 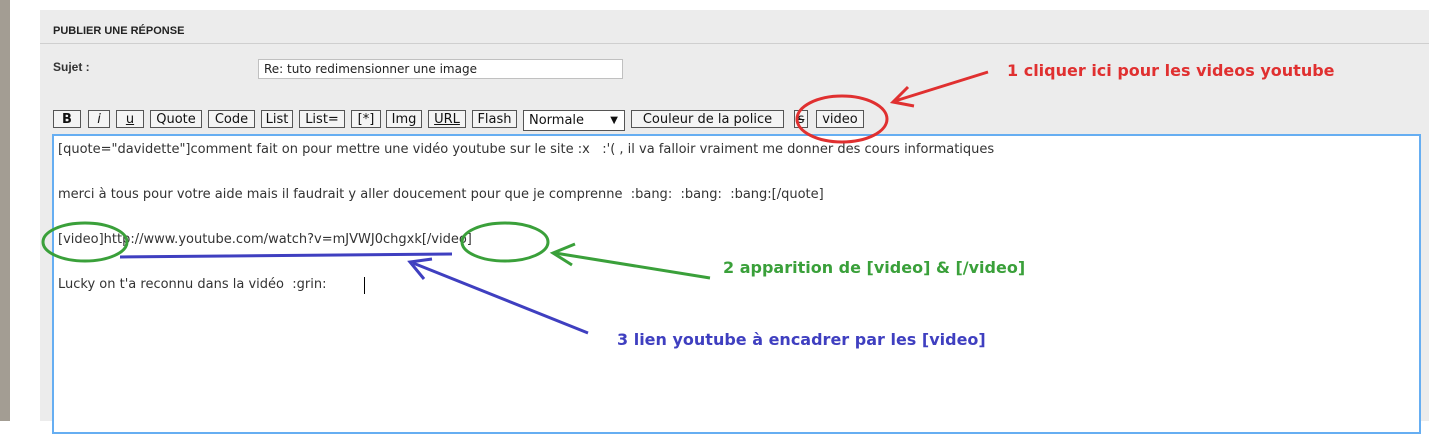 I want to click on blue-arrow-line, so click(x=500, y=298).